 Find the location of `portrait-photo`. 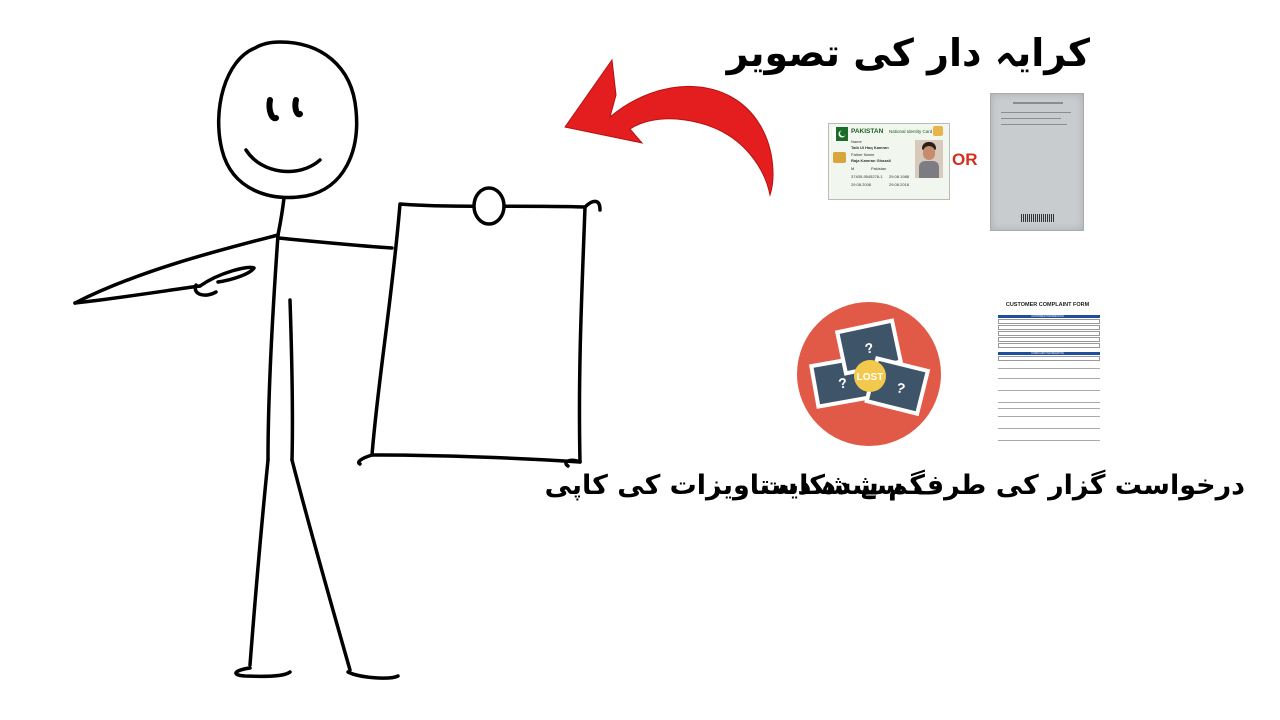

portrait-photo is located at coordinates (929, 159).